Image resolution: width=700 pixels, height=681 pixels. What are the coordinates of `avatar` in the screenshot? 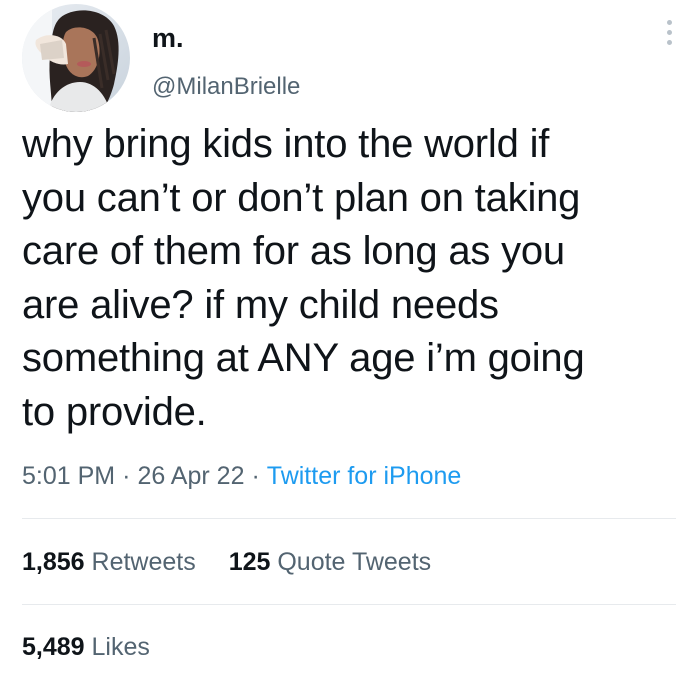 It's located at (76, 58).